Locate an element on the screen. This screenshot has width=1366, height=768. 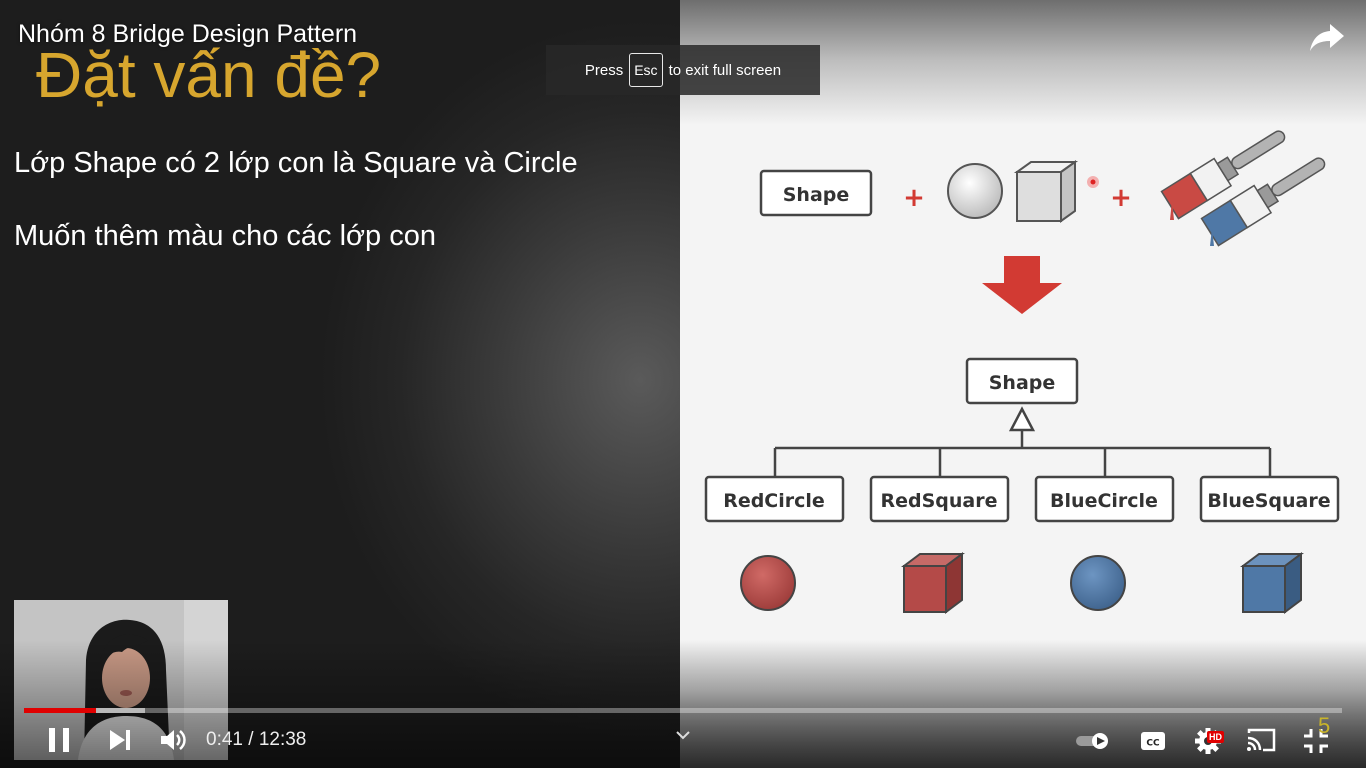
plus-sign-2: + is located at coordinates (1121, 198).